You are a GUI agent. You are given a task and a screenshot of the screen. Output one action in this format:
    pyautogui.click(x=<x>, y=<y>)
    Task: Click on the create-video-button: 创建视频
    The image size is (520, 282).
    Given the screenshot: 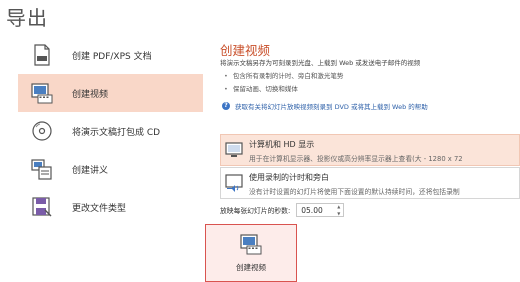 What is the action you would take?
    pyautogui.click(x=251, y=253)
    